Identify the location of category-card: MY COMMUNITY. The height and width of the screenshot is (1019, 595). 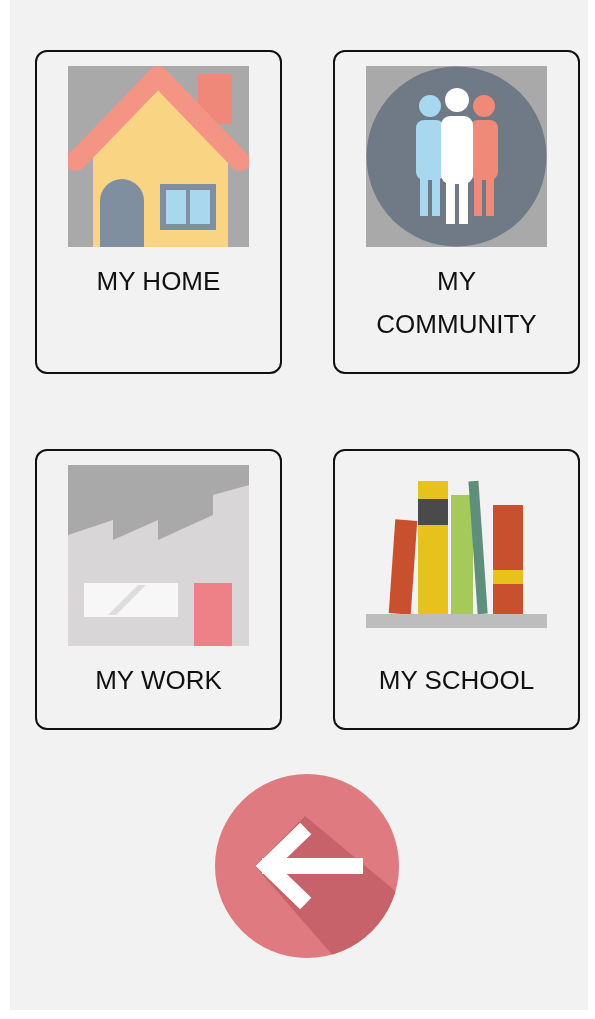
(456, 212).